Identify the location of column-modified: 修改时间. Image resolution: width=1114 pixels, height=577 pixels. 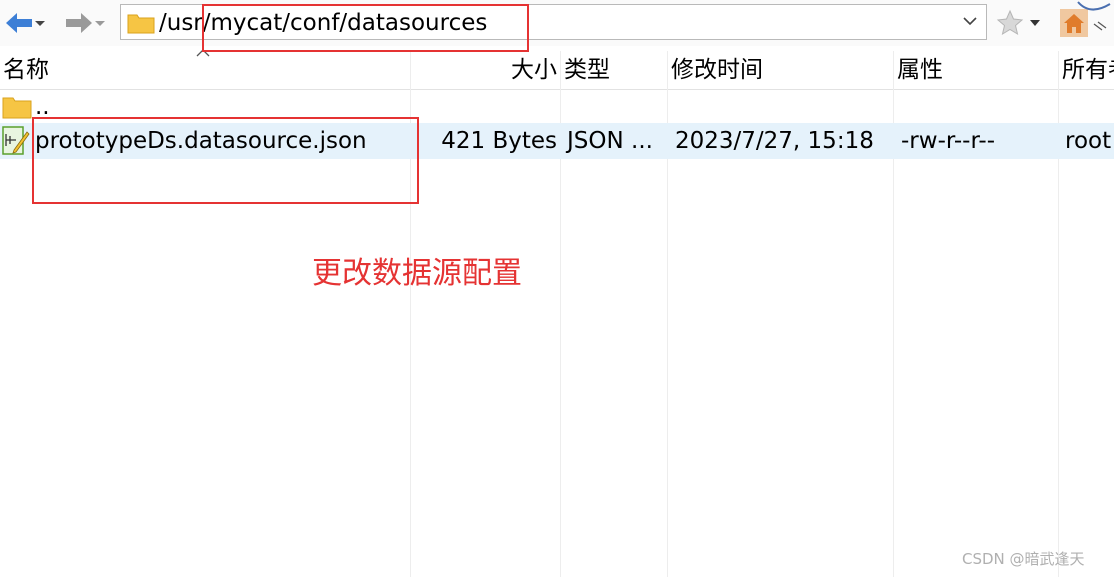
(780, 70).